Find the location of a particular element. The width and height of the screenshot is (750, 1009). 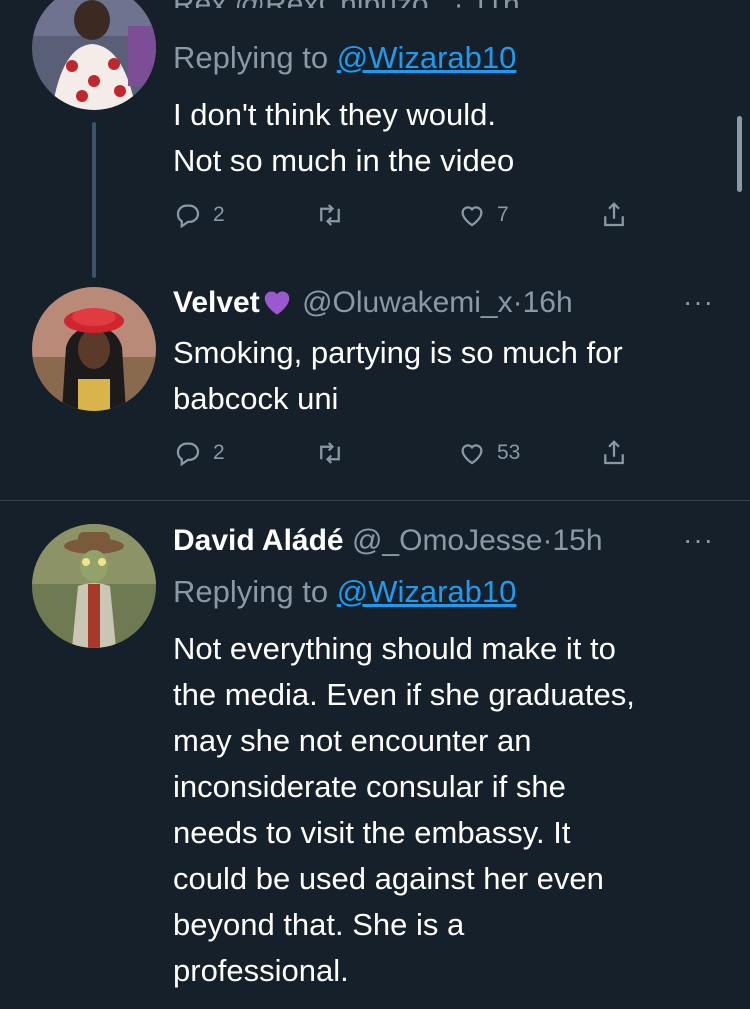

tweet-divider is located at coordinates (375, 500).